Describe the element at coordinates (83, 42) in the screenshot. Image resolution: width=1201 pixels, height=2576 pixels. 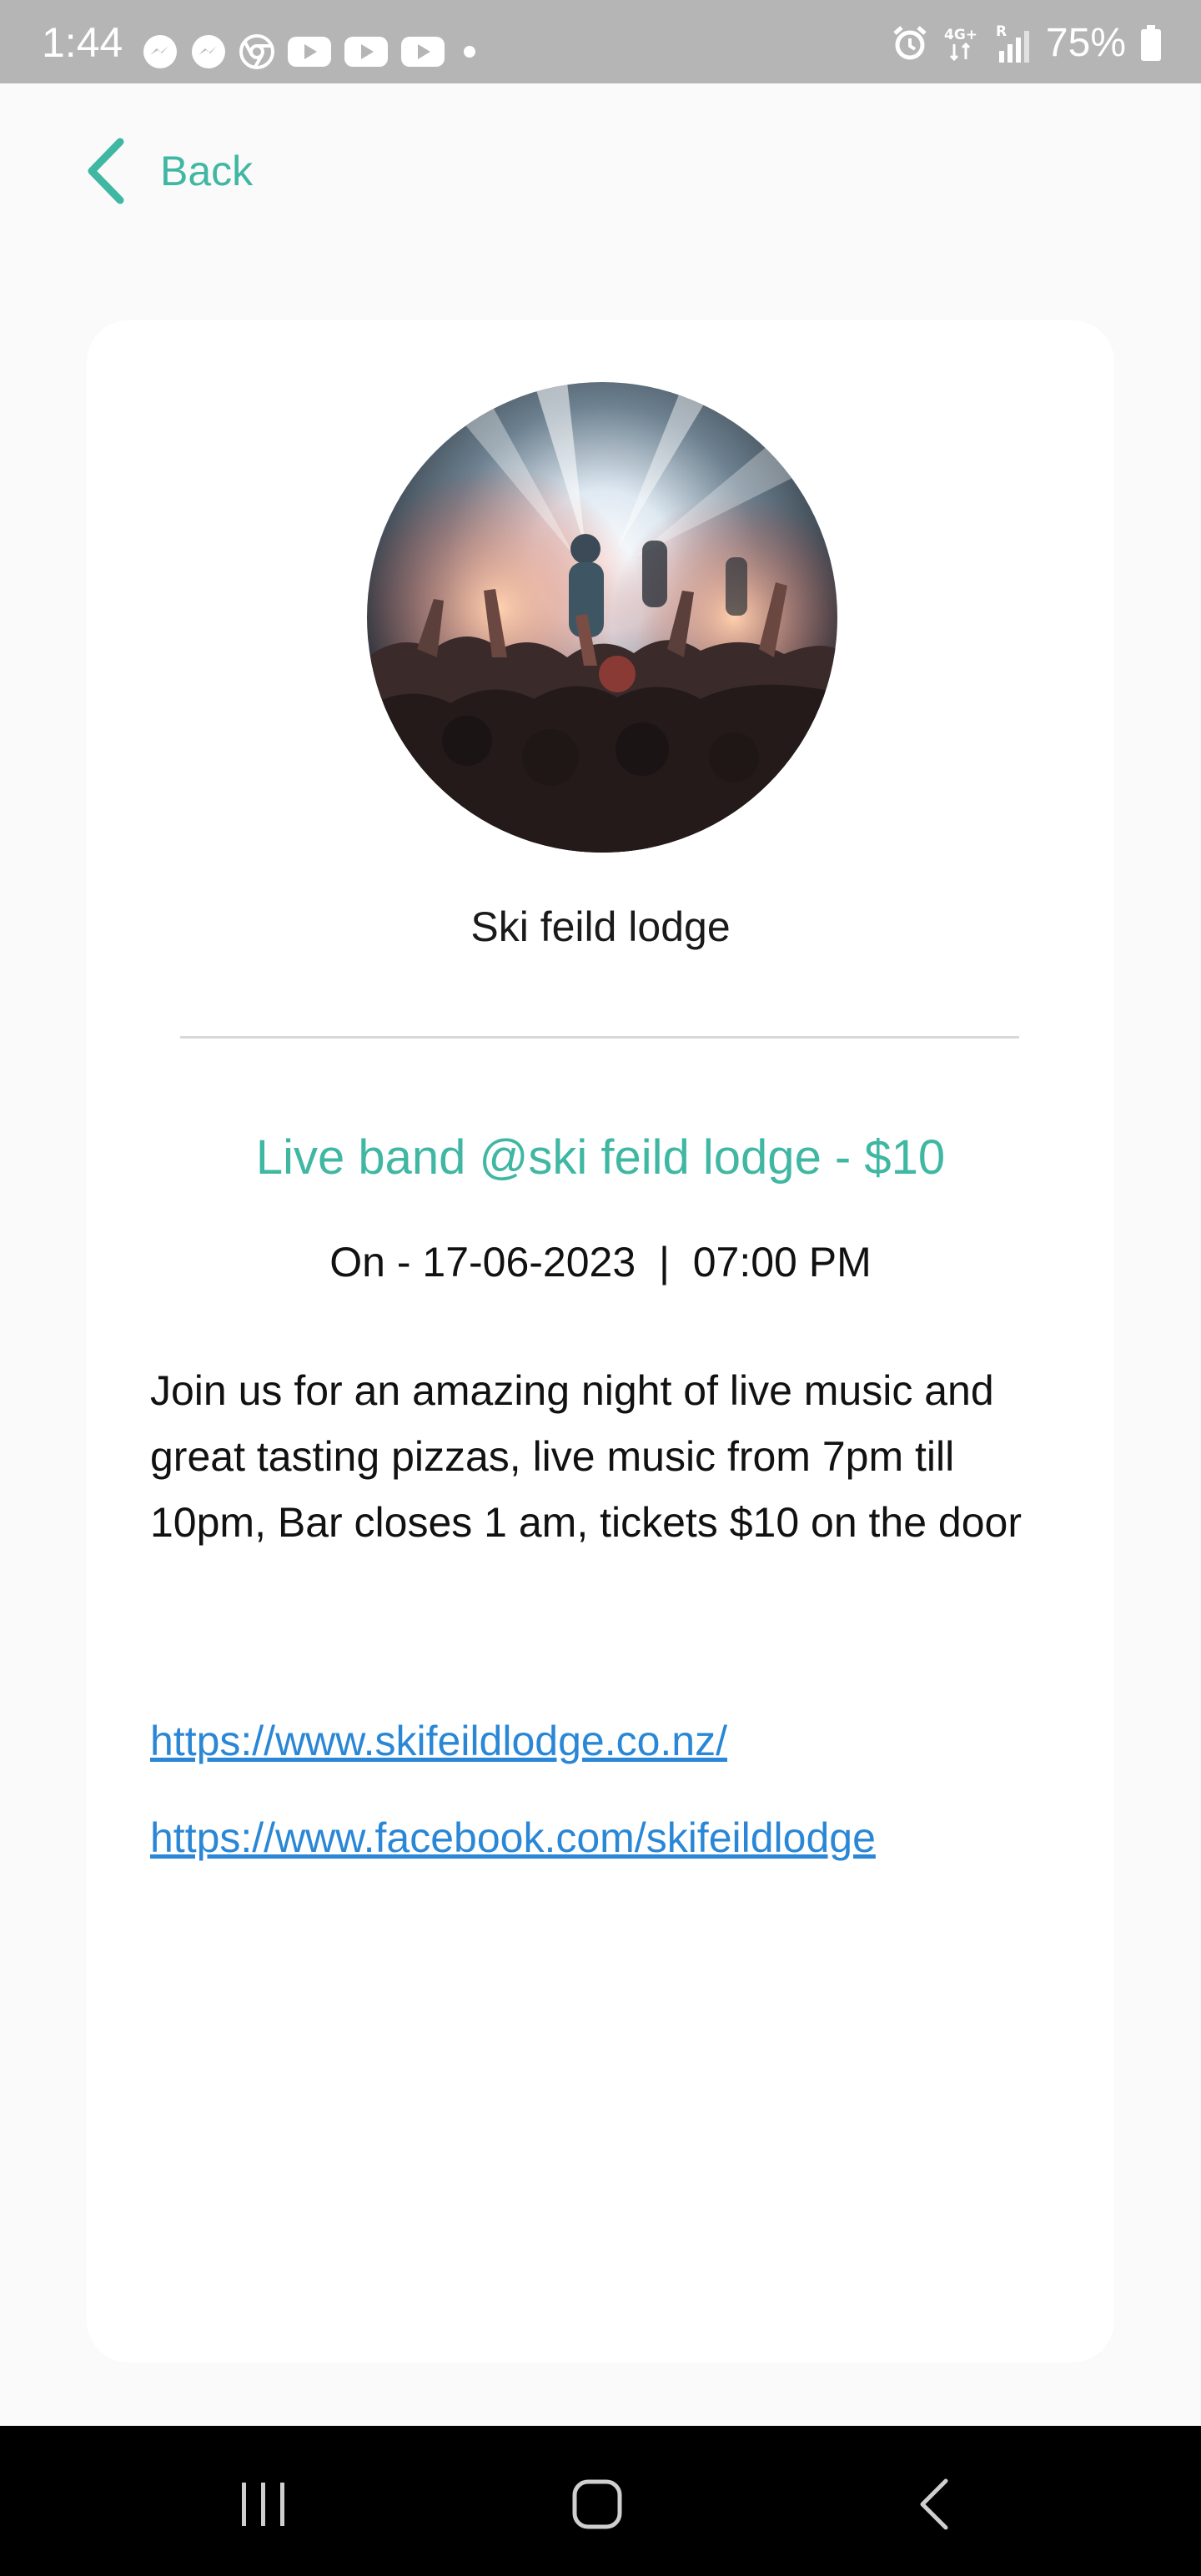
I see `status-time: 1:44` at that location.